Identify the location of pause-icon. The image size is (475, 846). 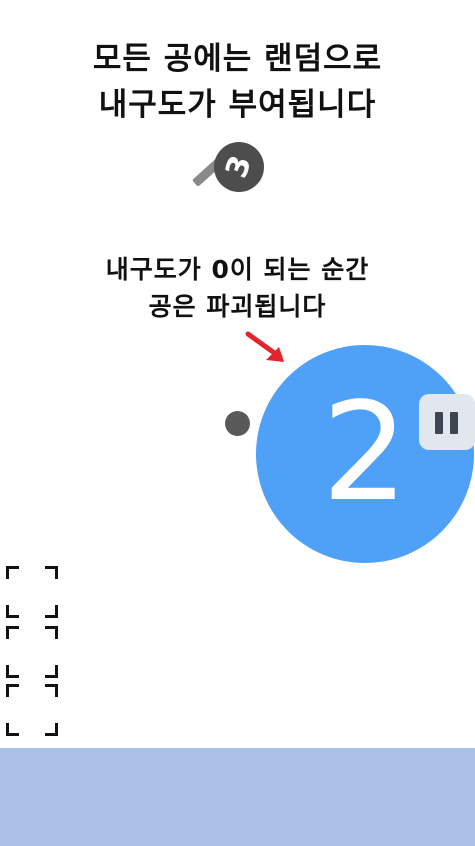
(439, 423).